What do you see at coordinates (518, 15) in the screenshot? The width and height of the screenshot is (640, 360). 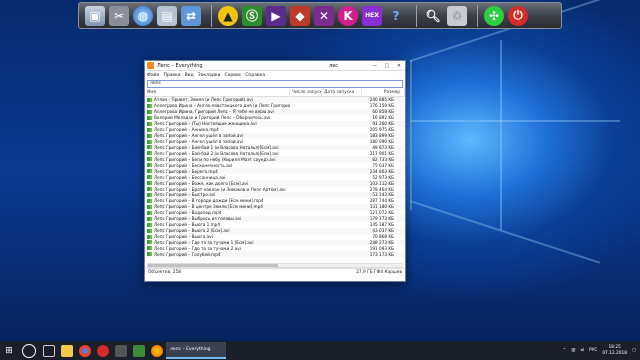 I see `power-icon: ⏻` at bounding box center [518, 15].